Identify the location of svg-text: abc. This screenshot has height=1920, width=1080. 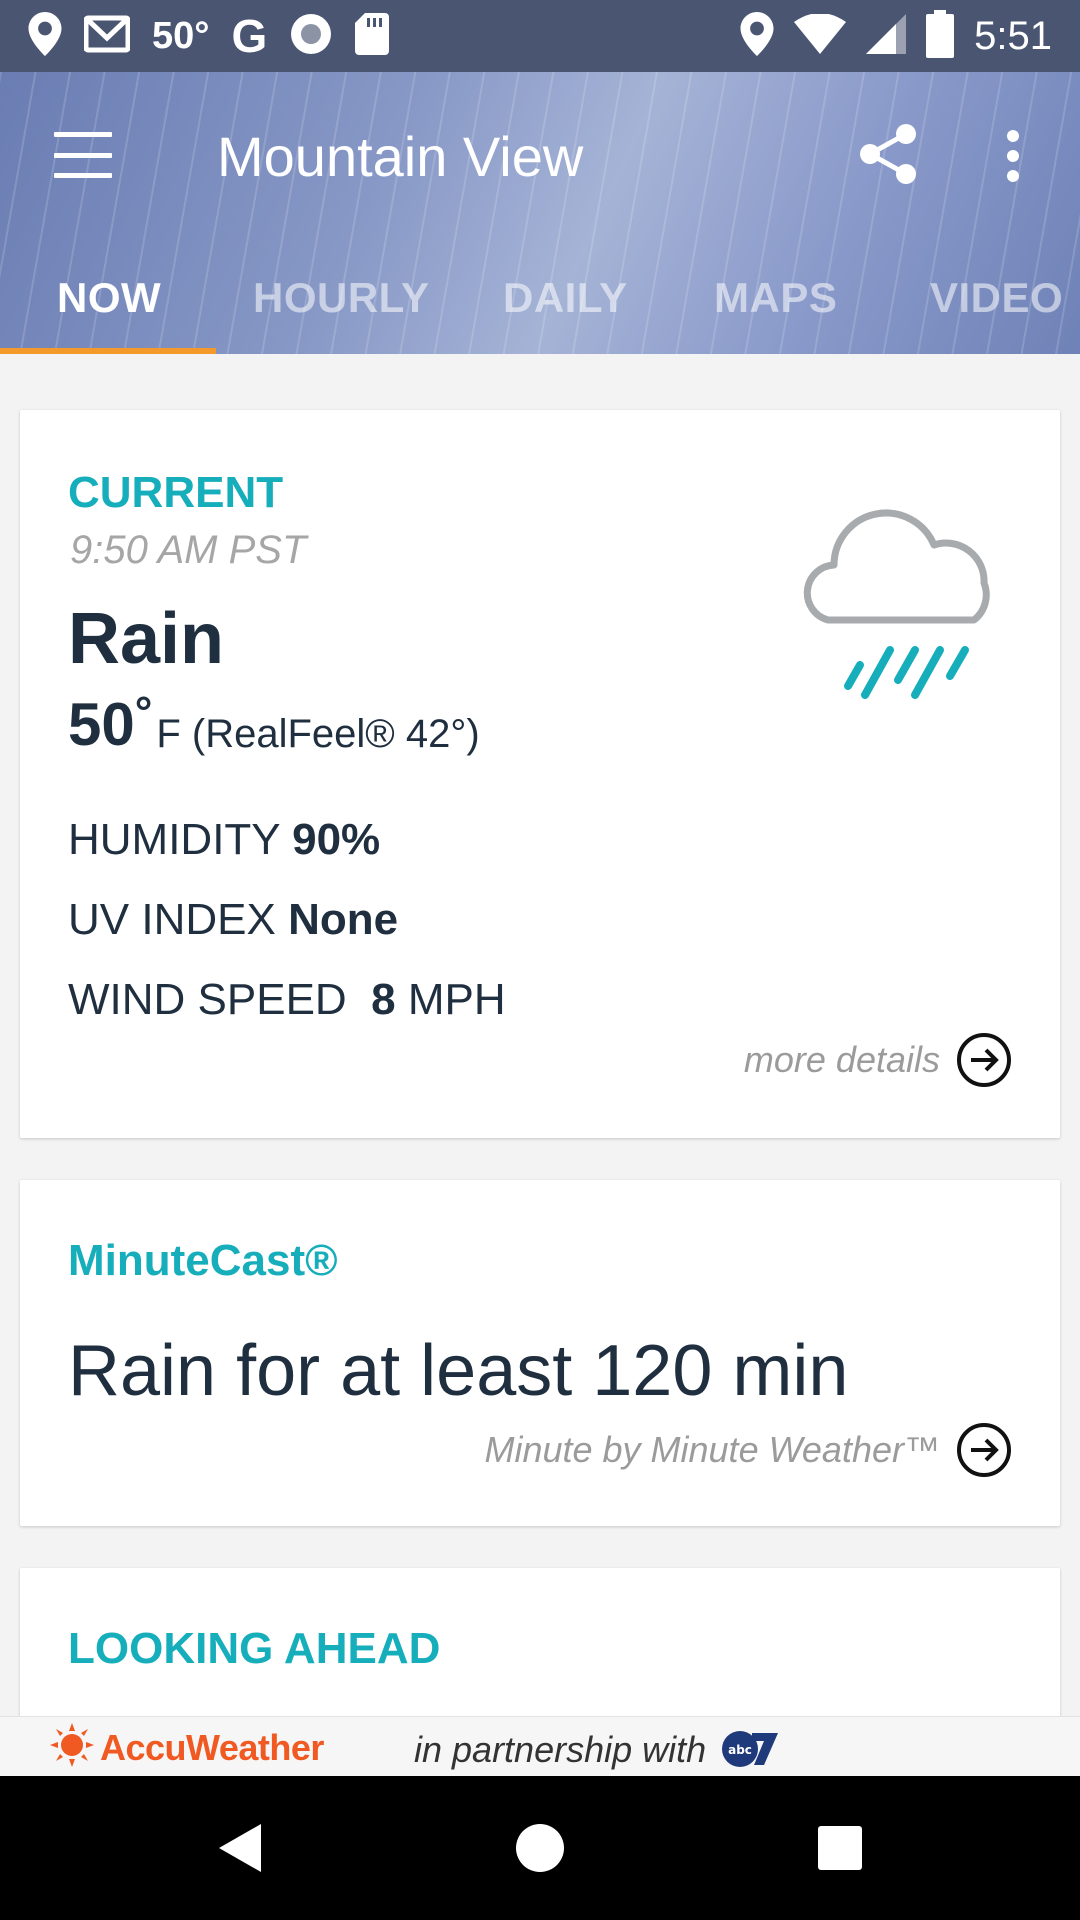
(740, 1750).